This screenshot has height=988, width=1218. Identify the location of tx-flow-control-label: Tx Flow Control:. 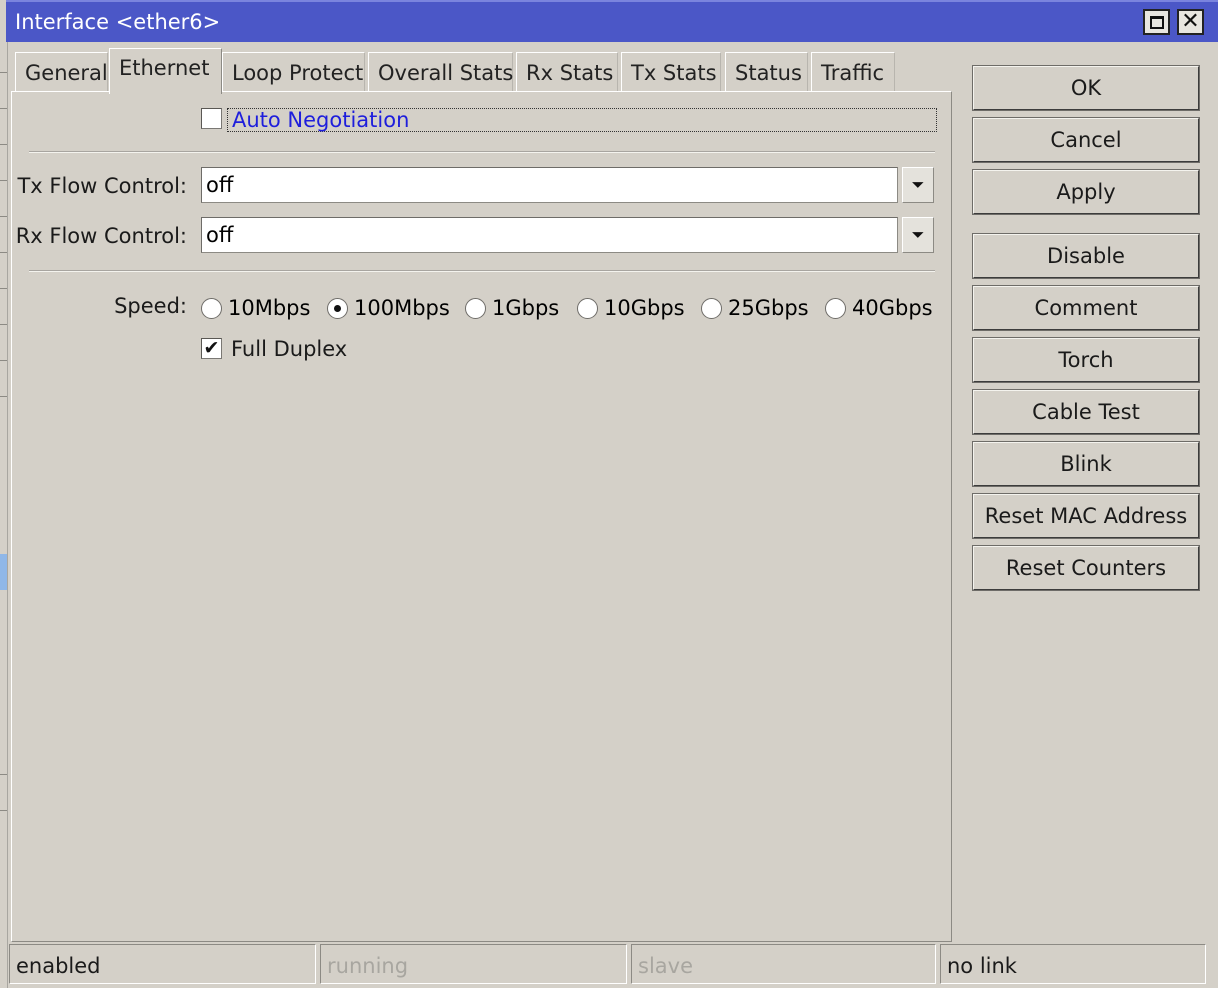
(102, 186).